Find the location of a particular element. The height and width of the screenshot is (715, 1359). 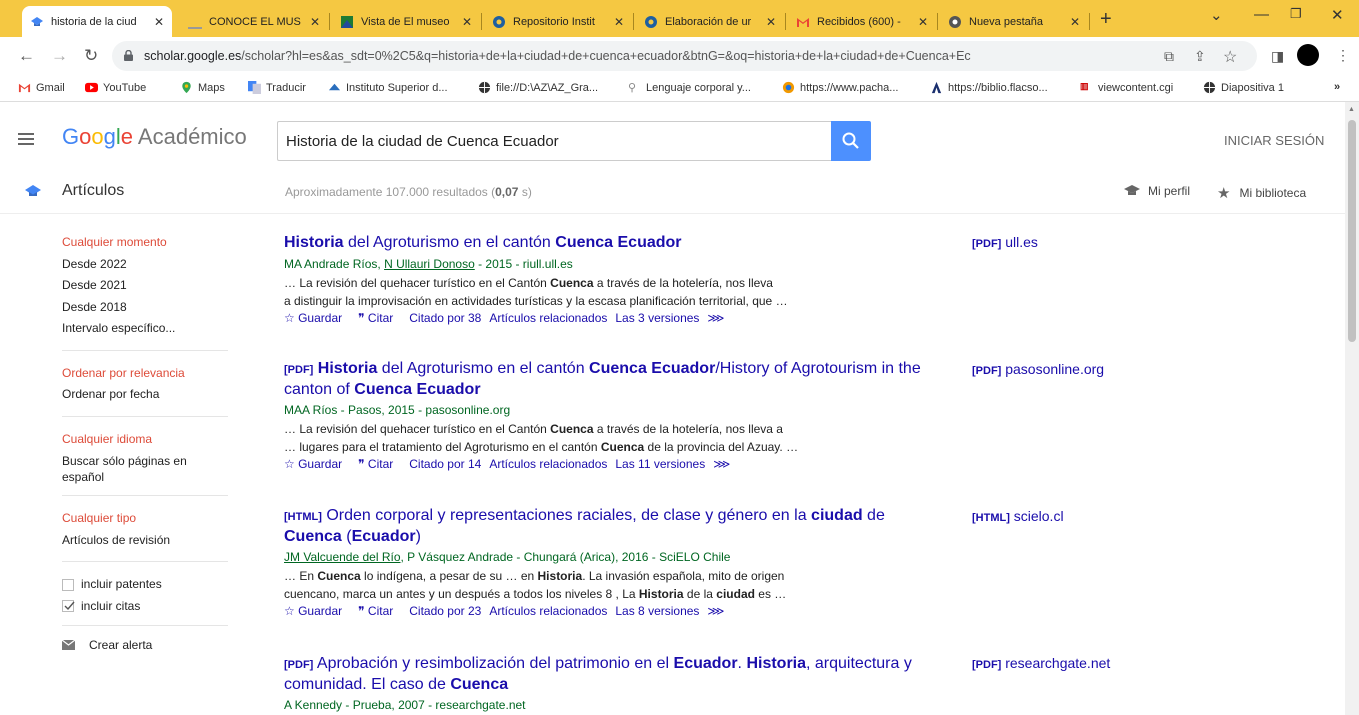

search-button is located at coordinates (851, 141).